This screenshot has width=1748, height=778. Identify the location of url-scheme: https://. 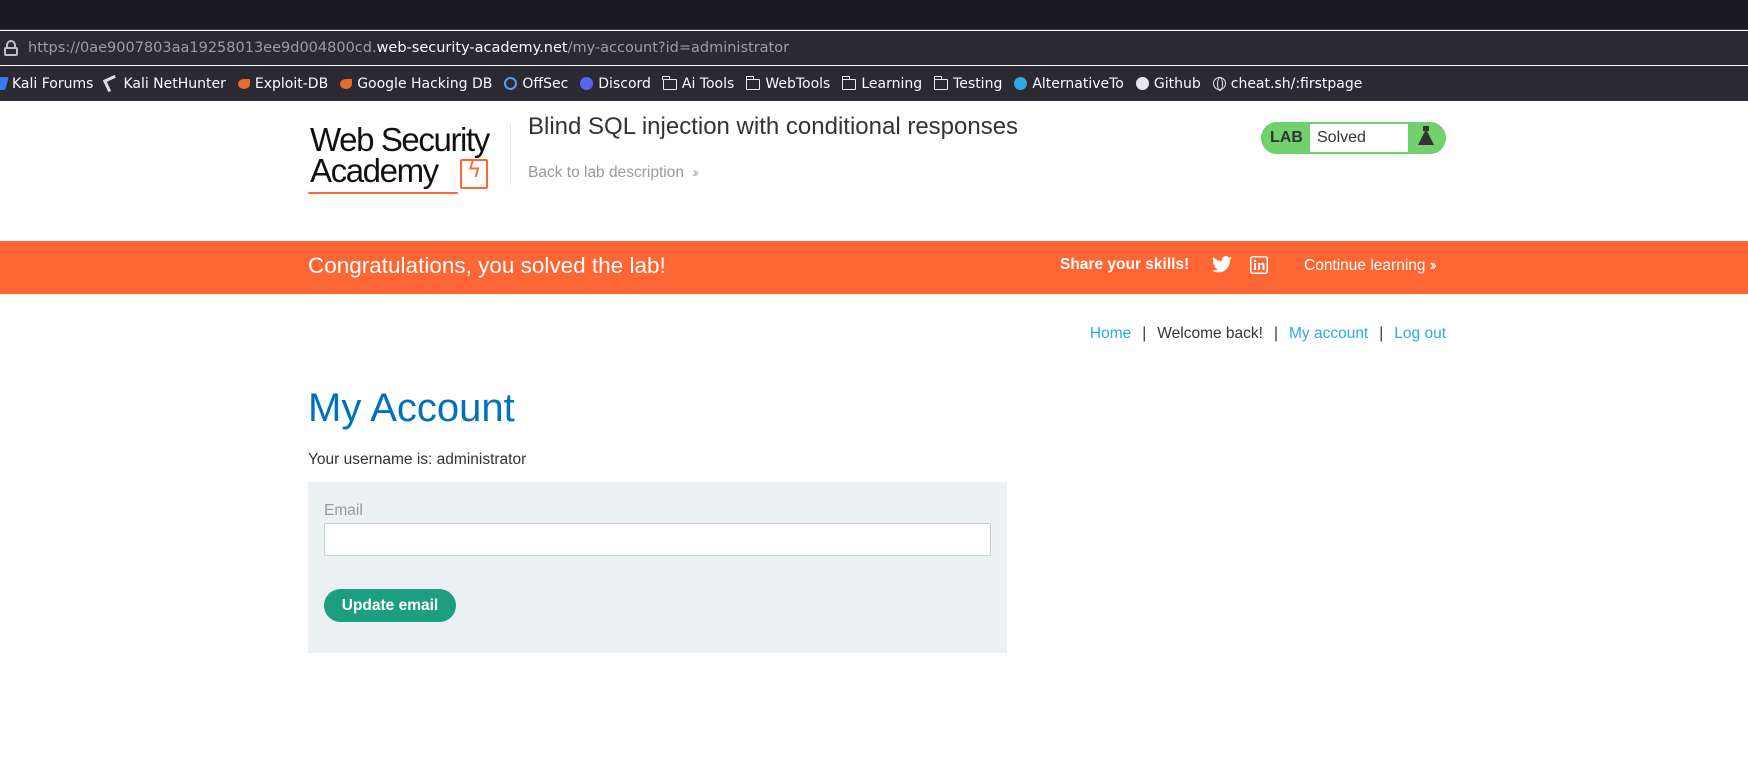
(54, 48).